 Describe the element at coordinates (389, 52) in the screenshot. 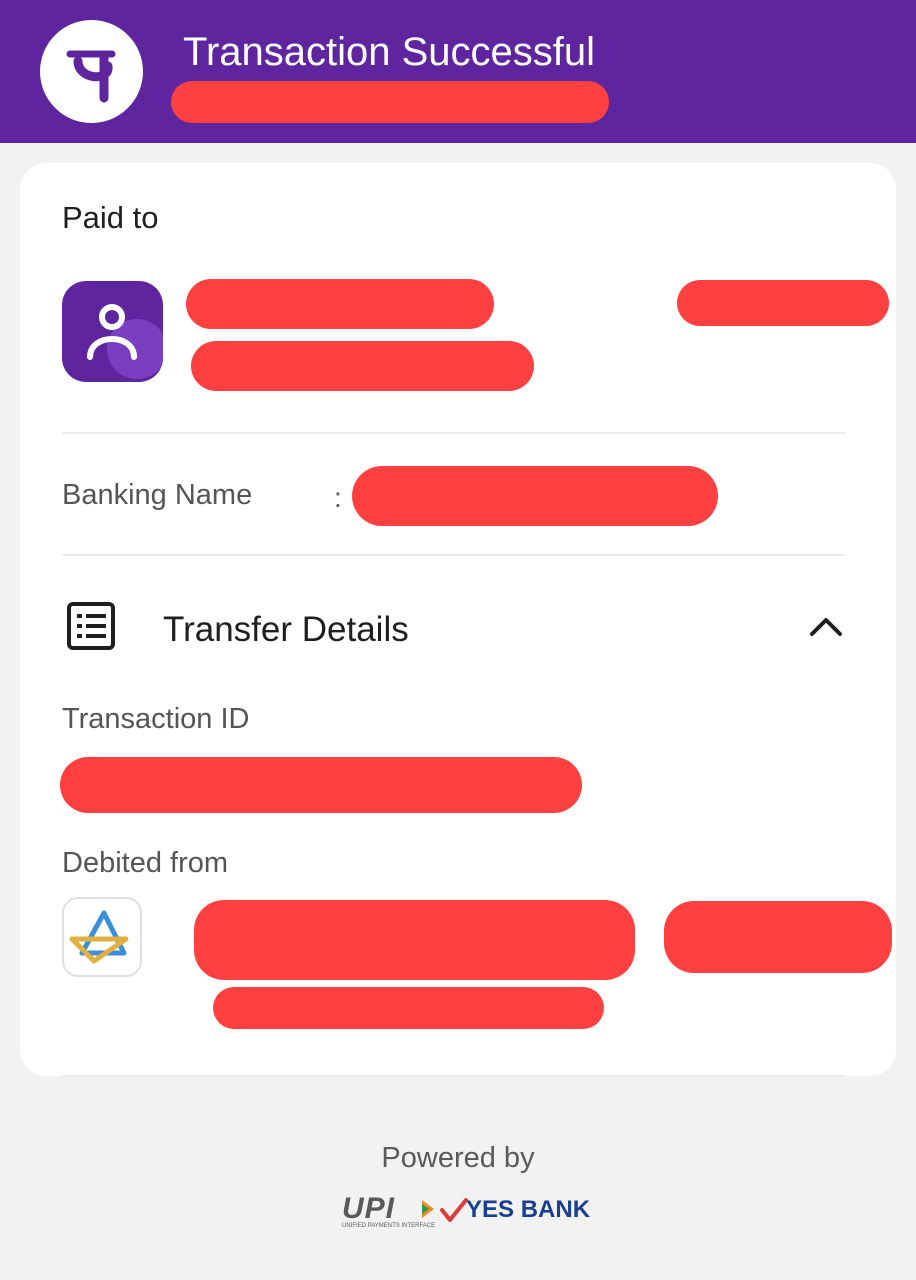

I see `page-title: Transaction Successful` at that location.